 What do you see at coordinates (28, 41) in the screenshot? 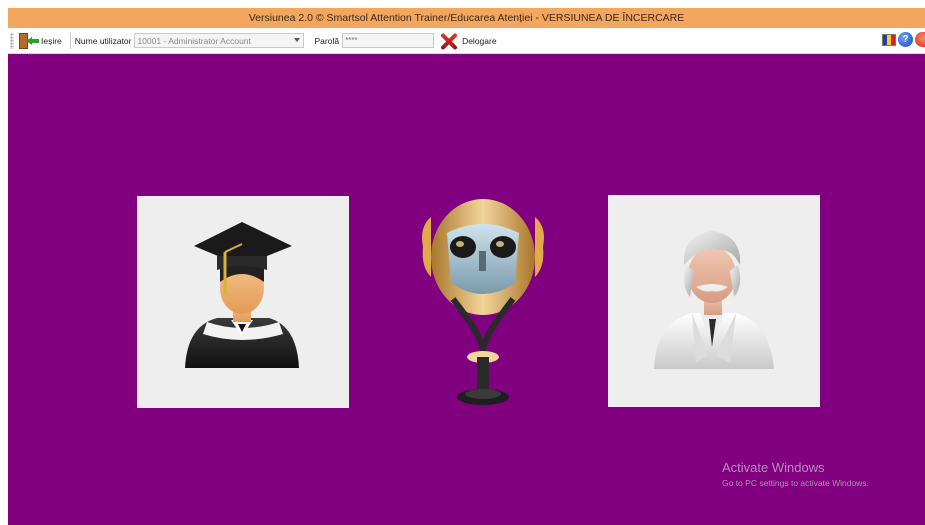
I see `exit-door-icon` at bounding box center [28, 41].